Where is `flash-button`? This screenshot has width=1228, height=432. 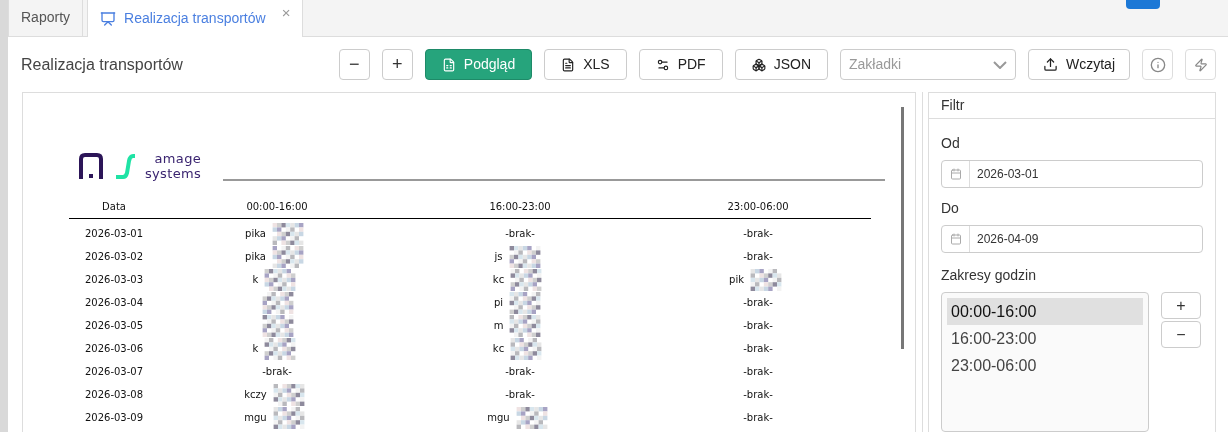
flash-button is located at coordinates (1200, 64).